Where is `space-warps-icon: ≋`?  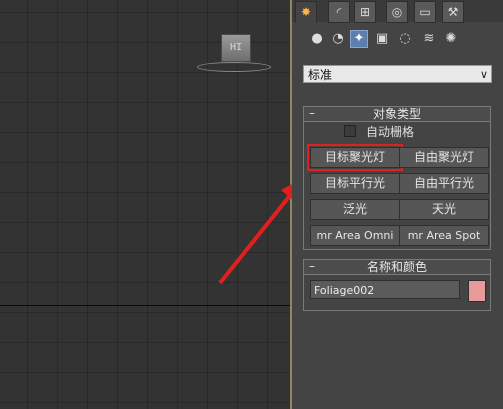 space-warps-icon: ≋ is located at coordinates (429, 39).